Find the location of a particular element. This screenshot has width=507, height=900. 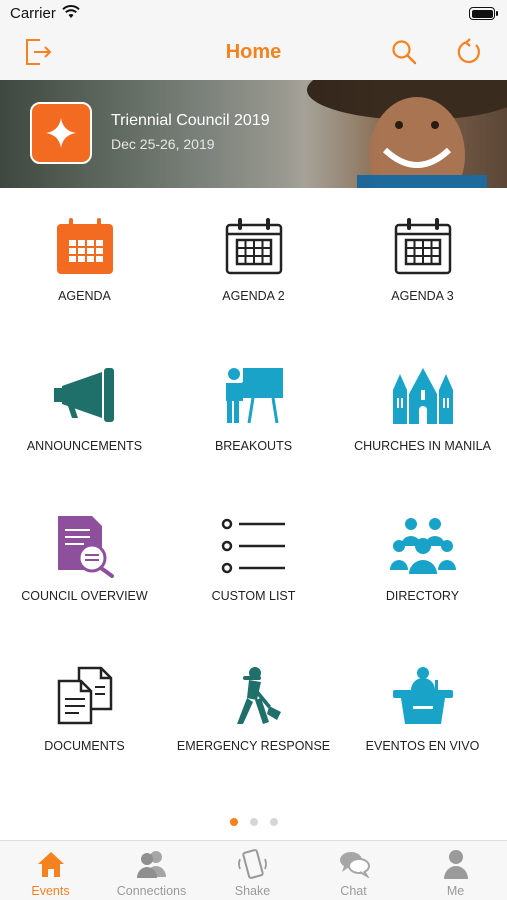

search-icon is located at coordinates (404, 54).